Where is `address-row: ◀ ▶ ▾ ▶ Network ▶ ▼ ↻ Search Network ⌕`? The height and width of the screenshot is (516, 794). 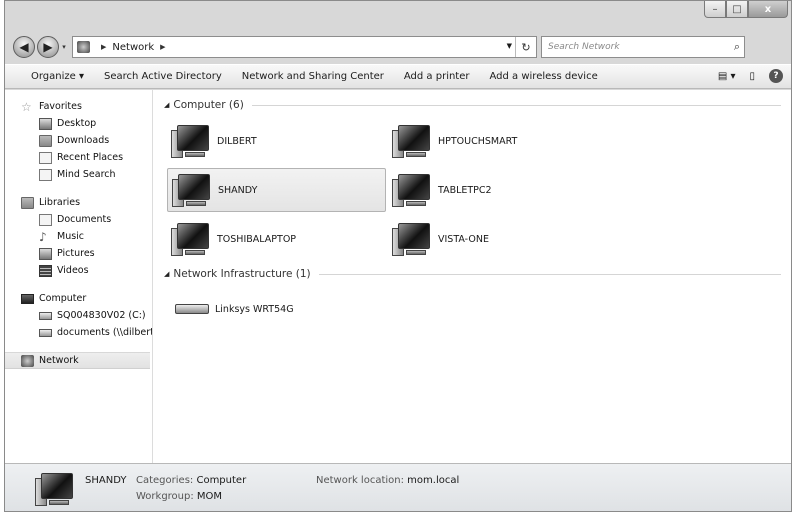 address-row: ◀ ▶ ▾ ▶ Network ▶ ▼ ↻ Search Network ⌕ is located at coordinates (400, 47).